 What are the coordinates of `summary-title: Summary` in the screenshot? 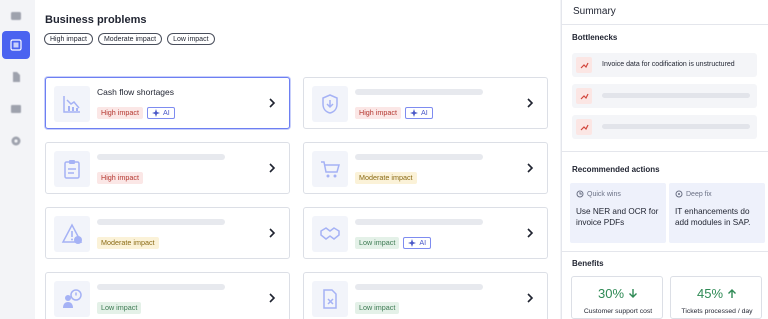 It's located at (594, 11).